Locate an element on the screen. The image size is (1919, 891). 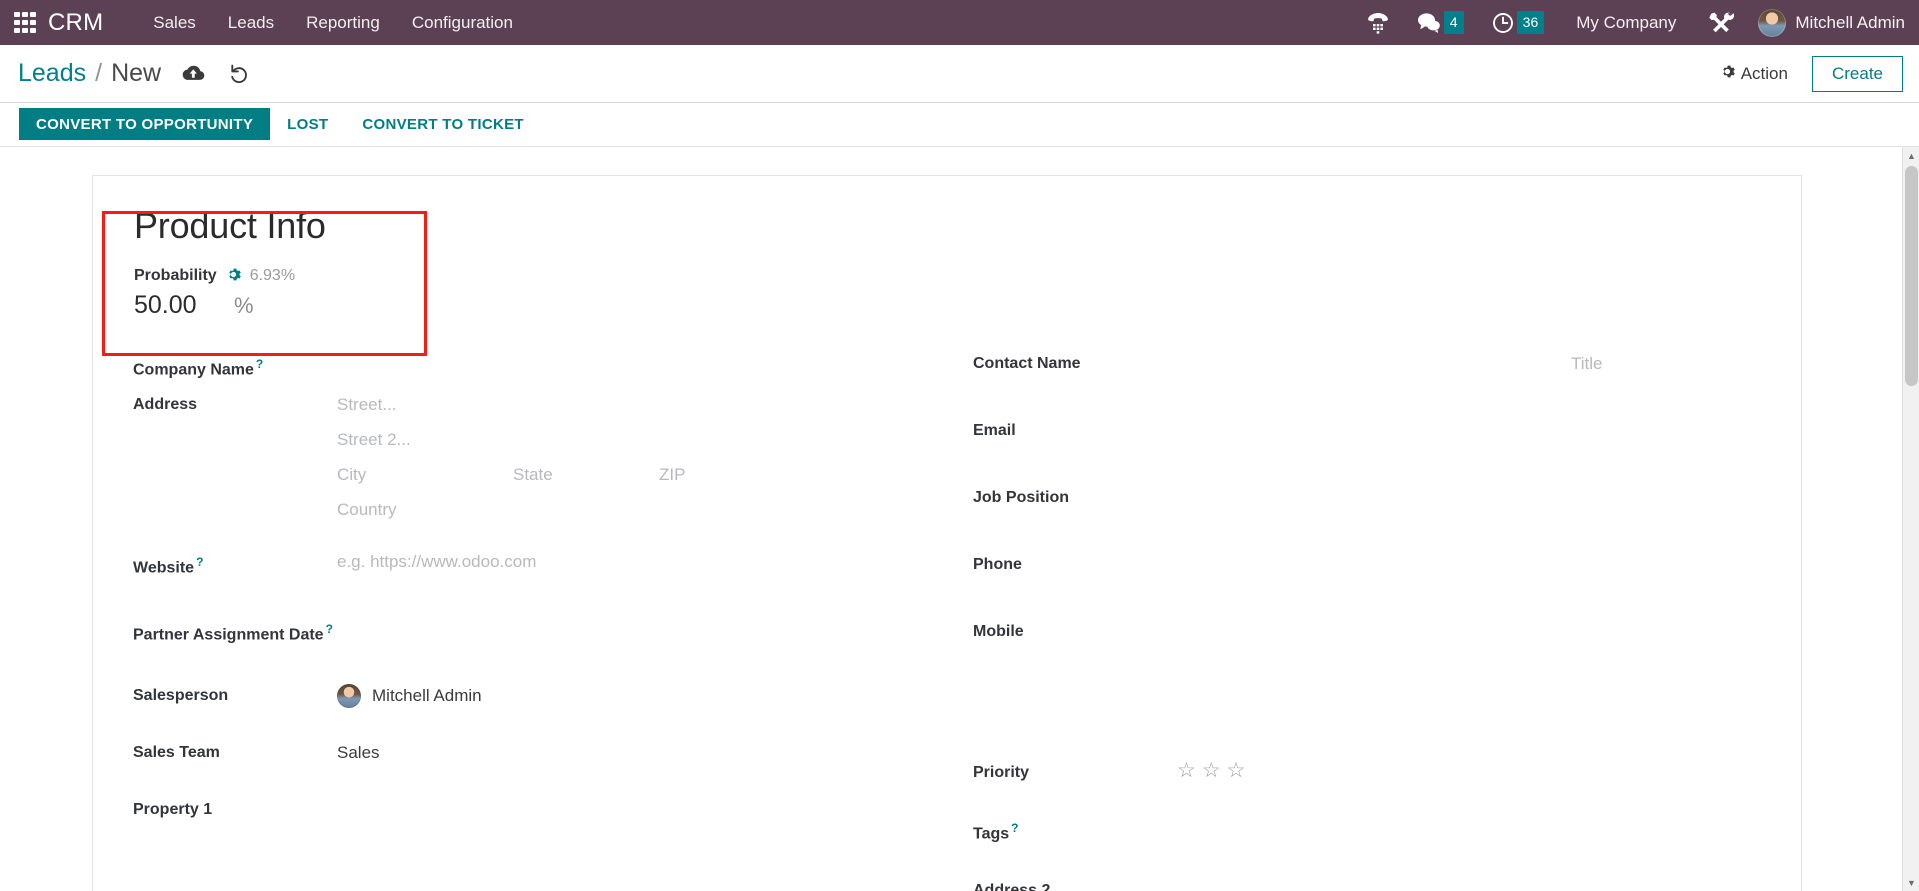
address-state-input: State is located at coordinates (586, 475).